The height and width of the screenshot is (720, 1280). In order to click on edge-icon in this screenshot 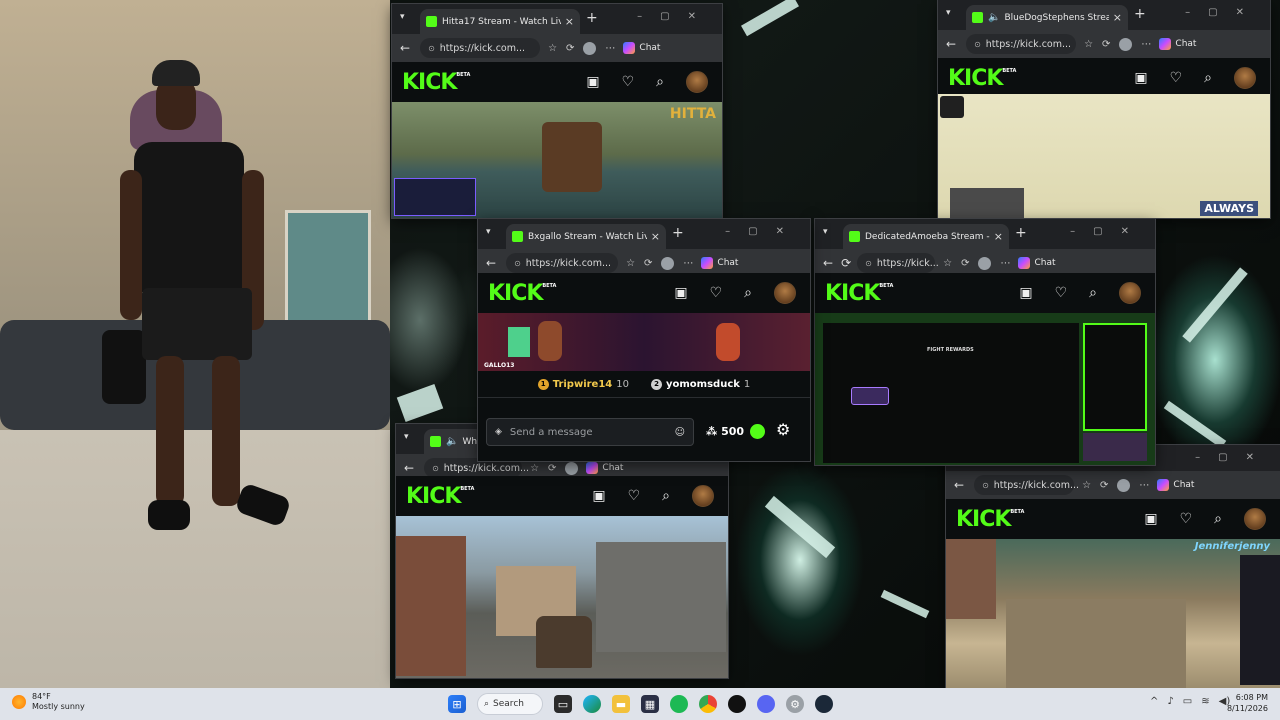, I will do `click(592, 704)`.